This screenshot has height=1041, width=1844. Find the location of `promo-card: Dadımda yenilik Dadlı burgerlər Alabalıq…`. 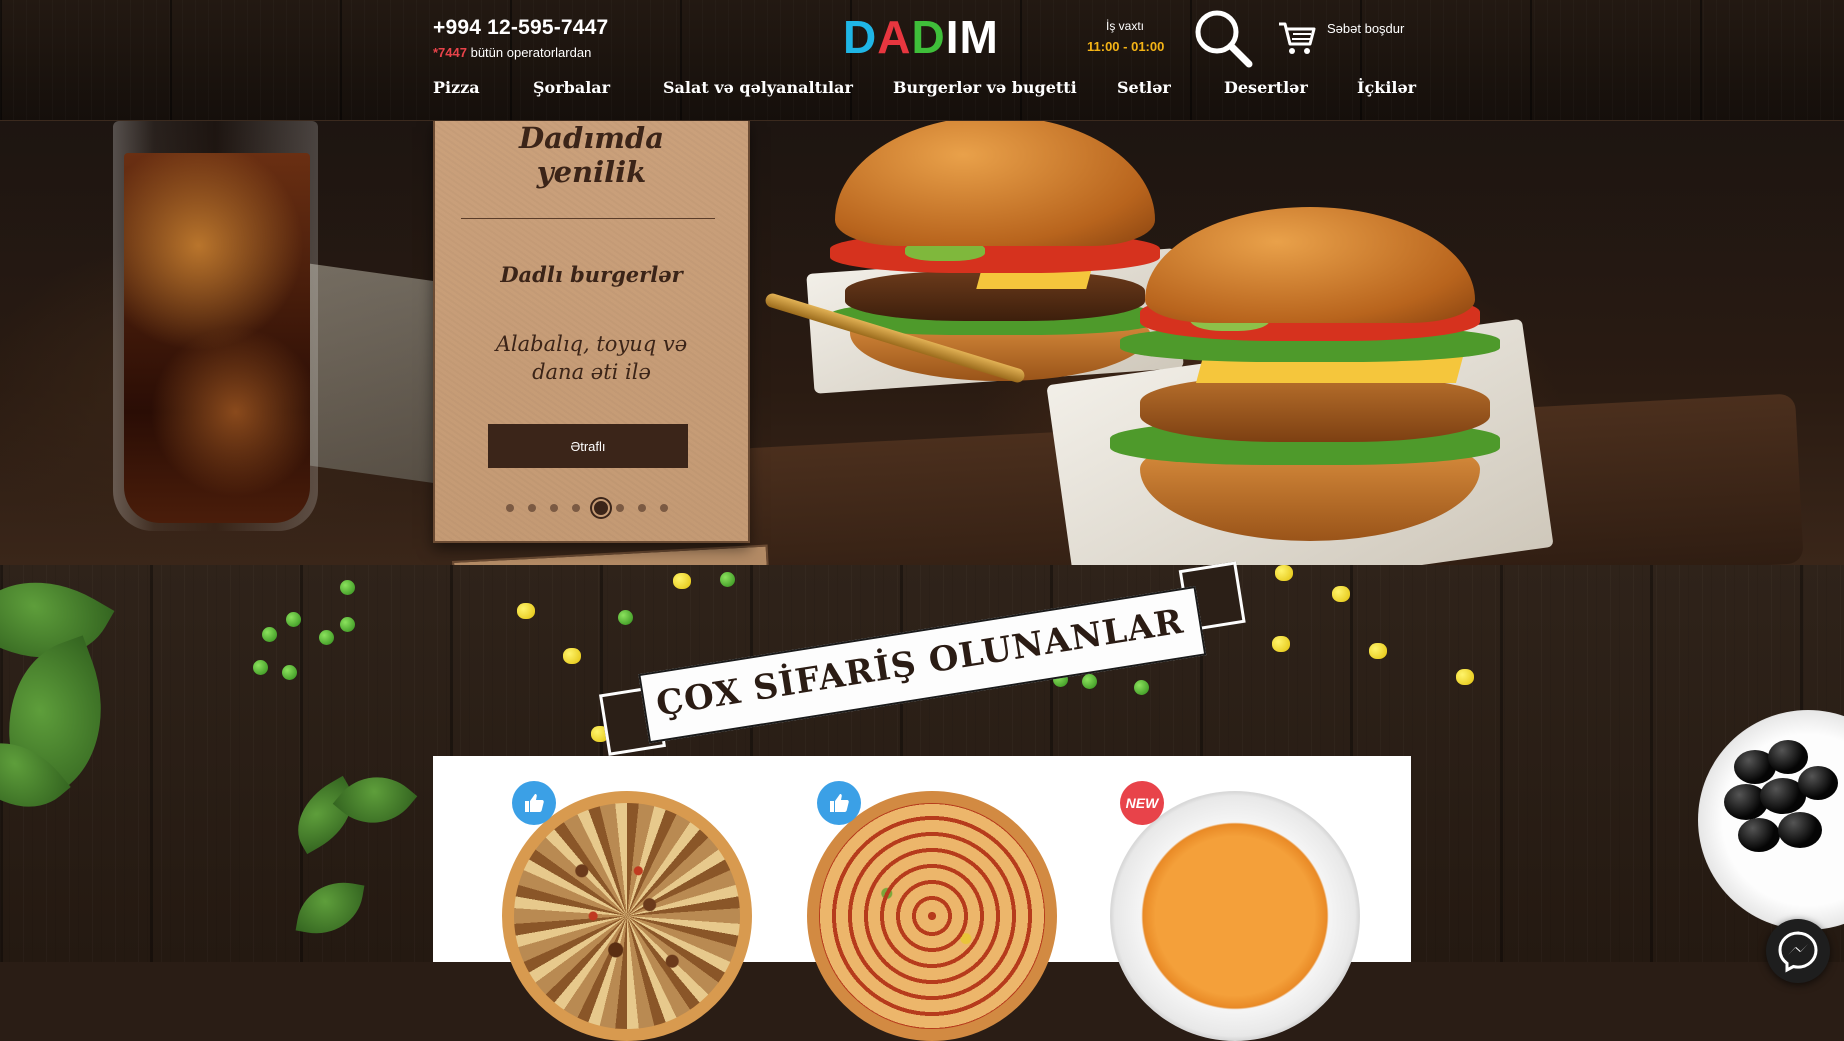

promo-card: Dadımda yenilik Dadlı burgerlər Alabalıq… is located at coordinates (591, 332).